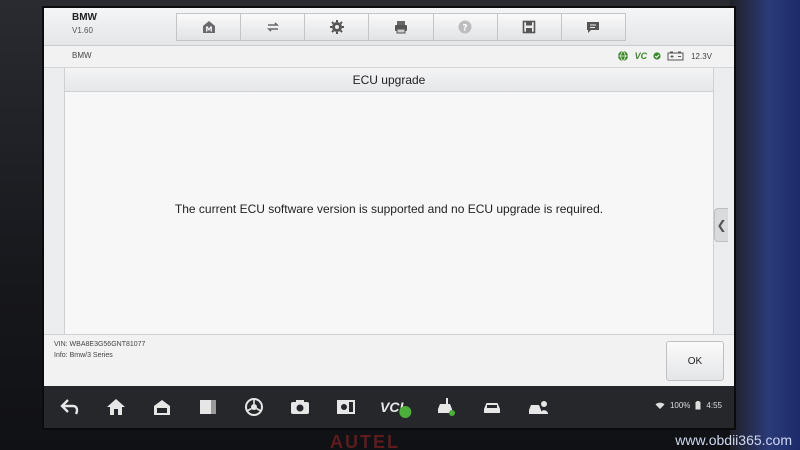 The height and width of the screenshot is (450, 800). I want to click on toolbar-buttons: M ?, so click(401, 27).